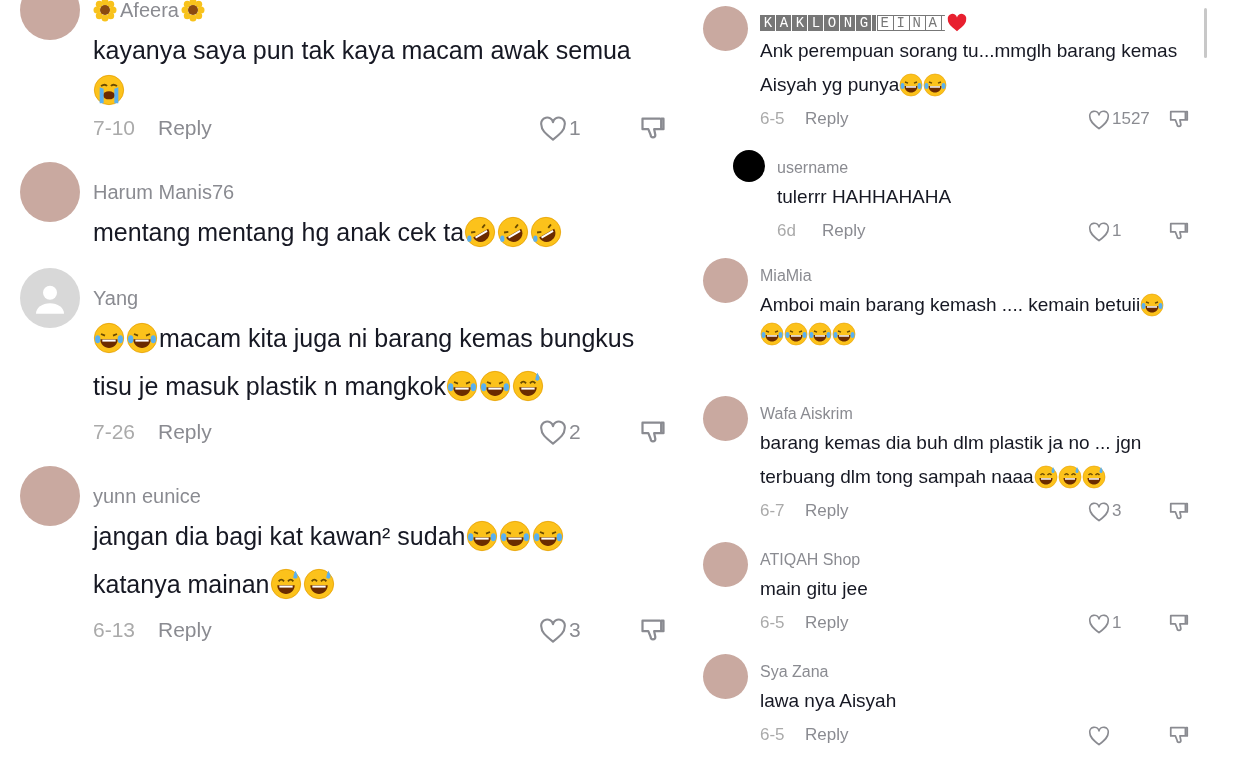 The image size is (1238, 761). What do you see at coordinates (830, 85) in the screenshot?
I see `comment-text: Aisyah yg punya` at bounding box center [830, 85].